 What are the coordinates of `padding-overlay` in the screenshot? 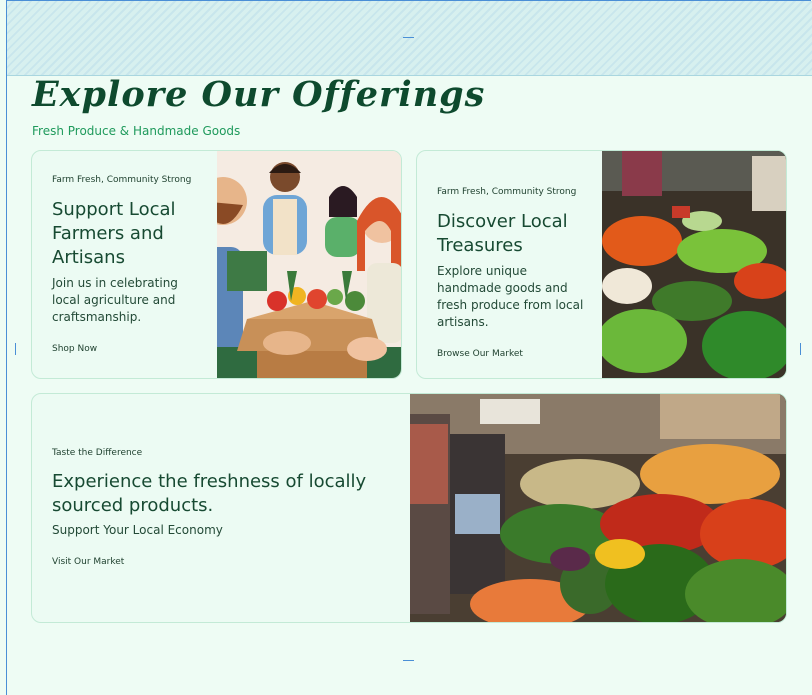 It's located at (409, 38).